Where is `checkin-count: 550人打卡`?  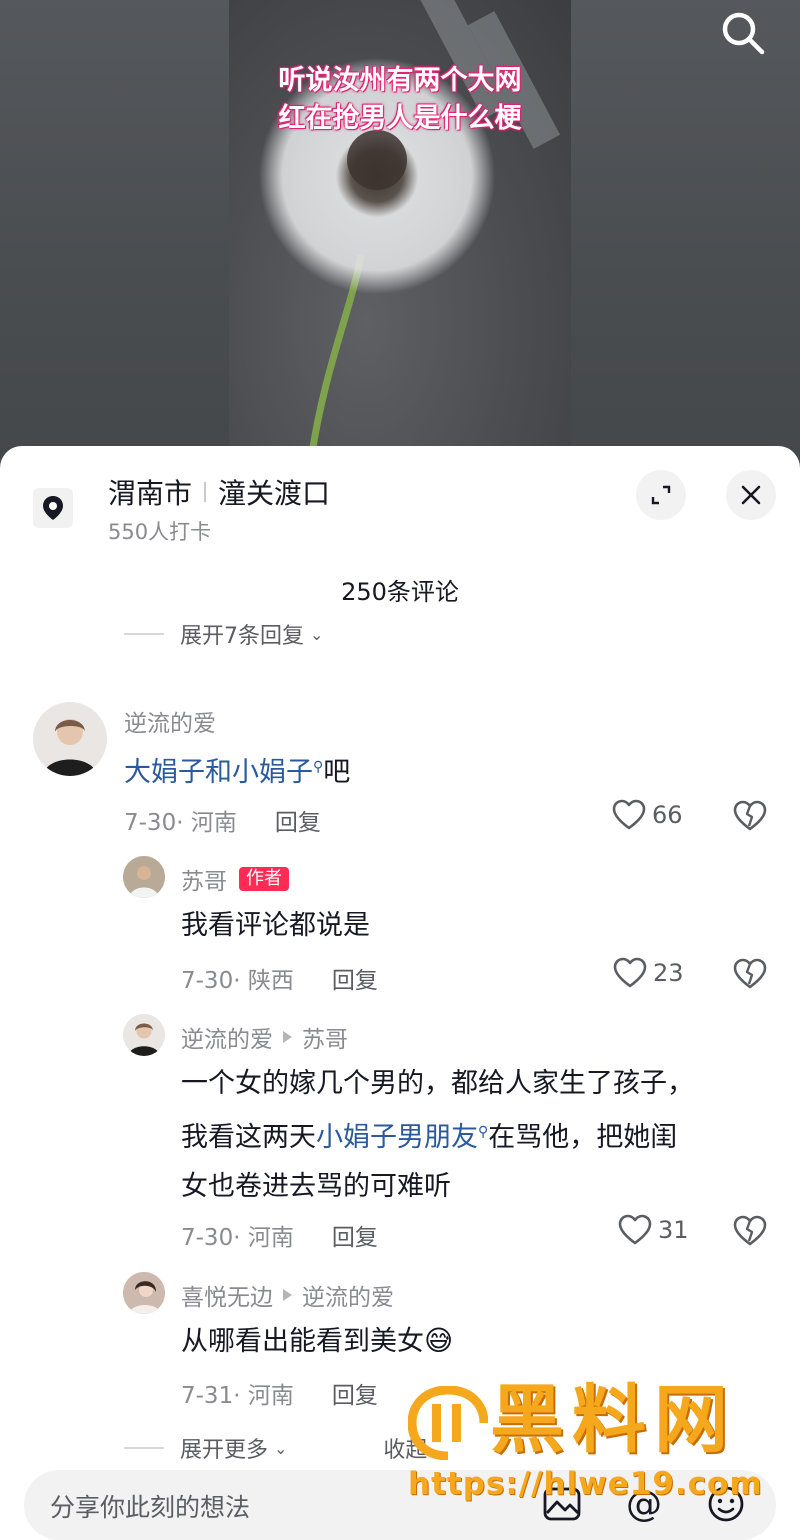
checkin-count: 550人打卡 is located at coordinates (160, 532).